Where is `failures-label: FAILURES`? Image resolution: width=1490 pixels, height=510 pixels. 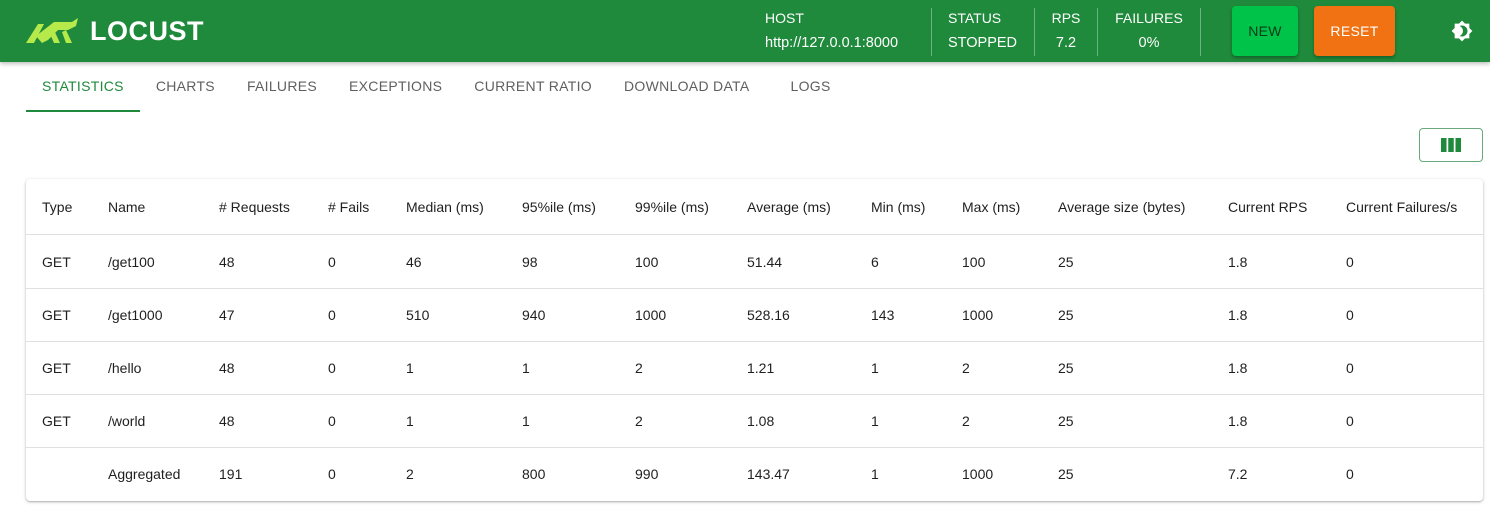
failures-label: FAILURES is located at coordinates (1149, 18).